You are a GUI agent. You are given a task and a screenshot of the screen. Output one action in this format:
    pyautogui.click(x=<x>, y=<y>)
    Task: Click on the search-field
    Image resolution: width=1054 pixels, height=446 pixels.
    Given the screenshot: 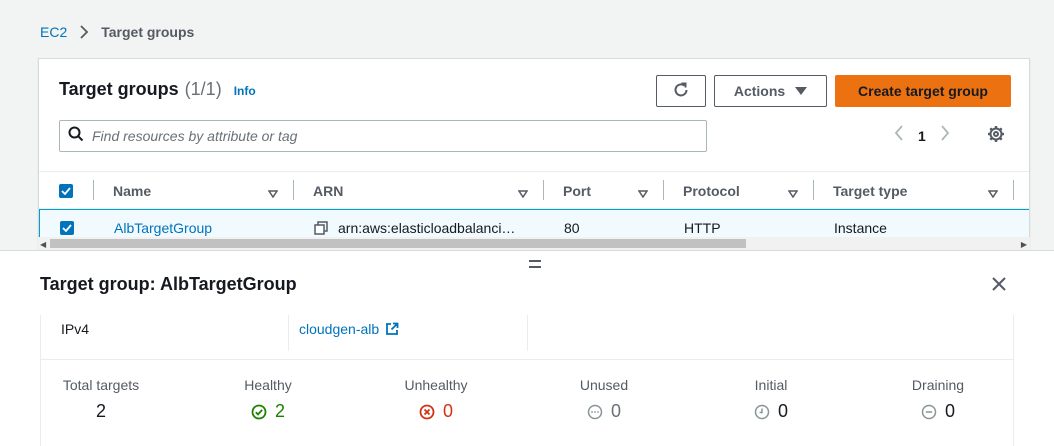 What is the action you would take?
    pyautogui.click(x=383, y=136)
    